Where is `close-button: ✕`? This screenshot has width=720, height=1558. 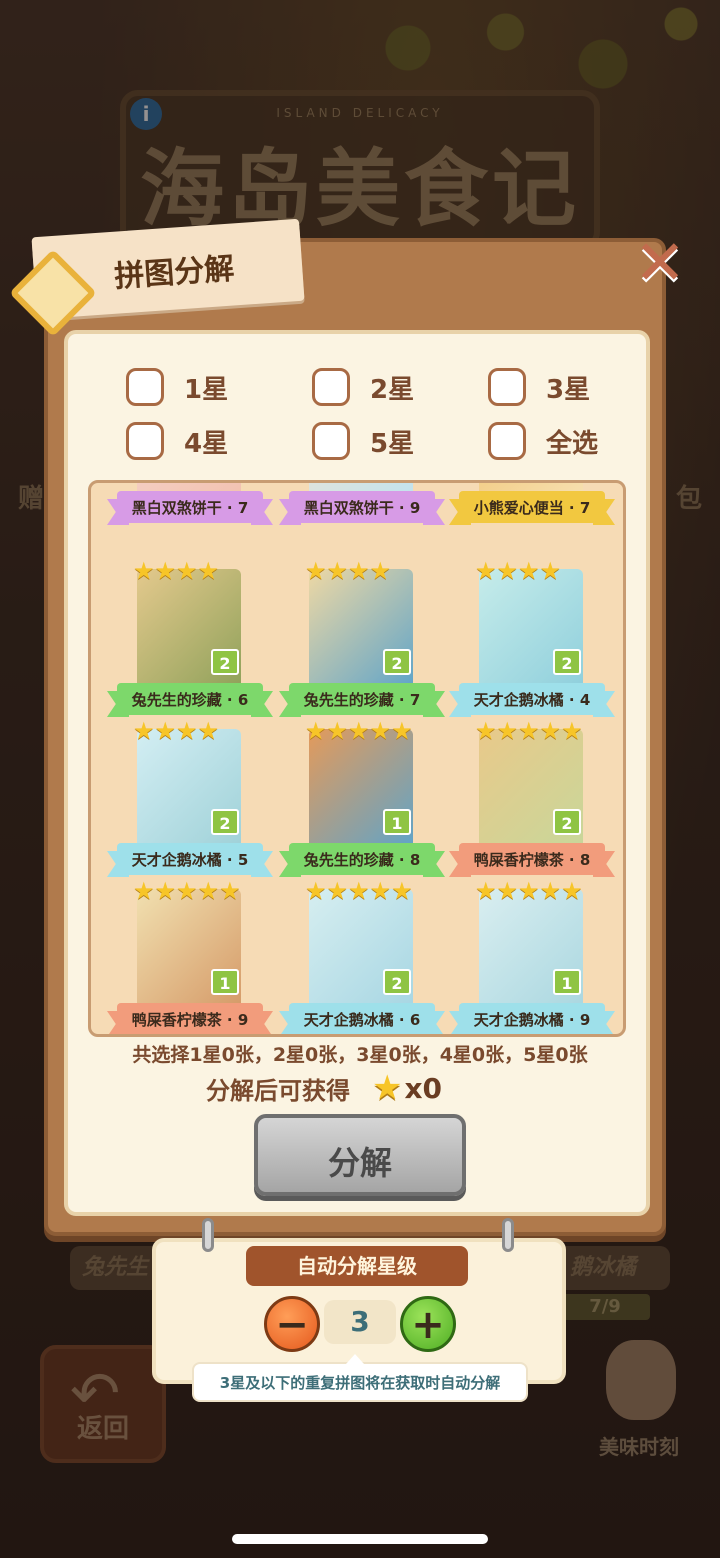 close-button: ✕ is located at coordinates (657, 262).